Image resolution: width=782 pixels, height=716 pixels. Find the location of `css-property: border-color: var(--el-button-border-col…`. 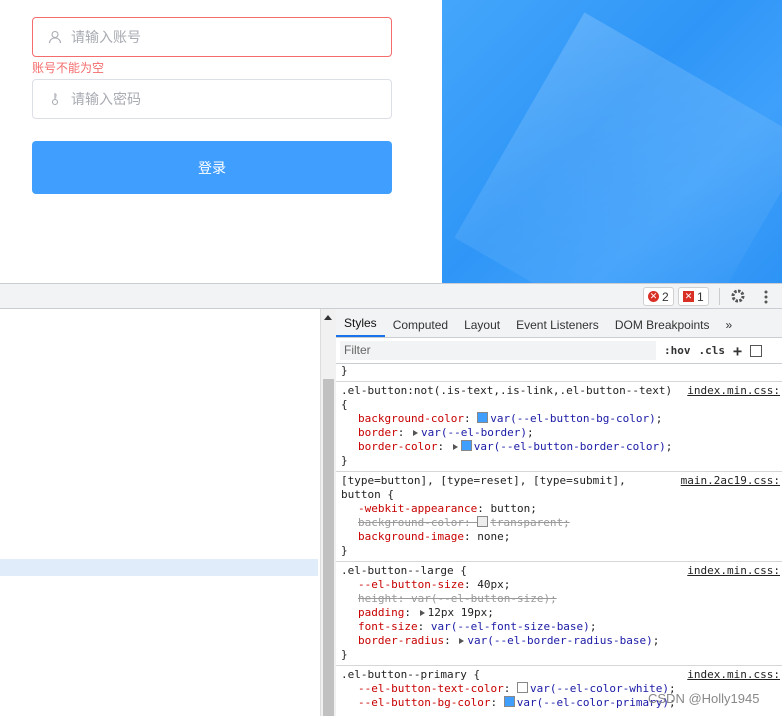

css-property: border-color: var(--el-button-border-col… is located at coordinates (561, 447).